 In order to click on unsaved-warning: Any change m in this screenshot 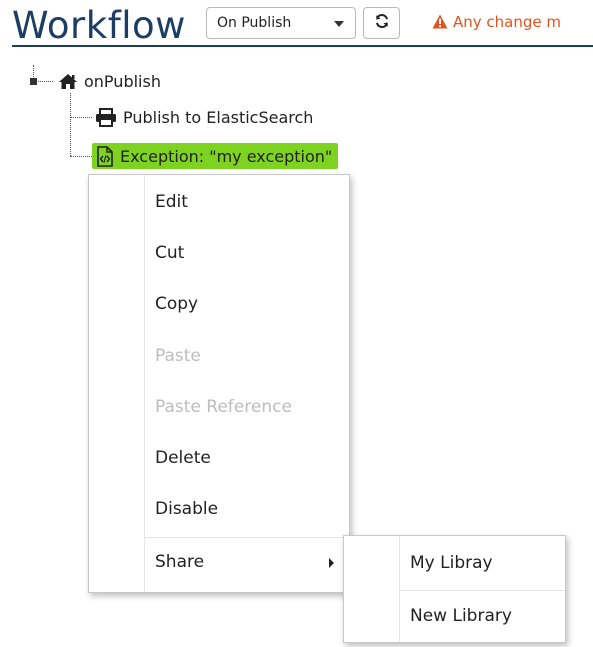, I will do `click(496, 23)`.